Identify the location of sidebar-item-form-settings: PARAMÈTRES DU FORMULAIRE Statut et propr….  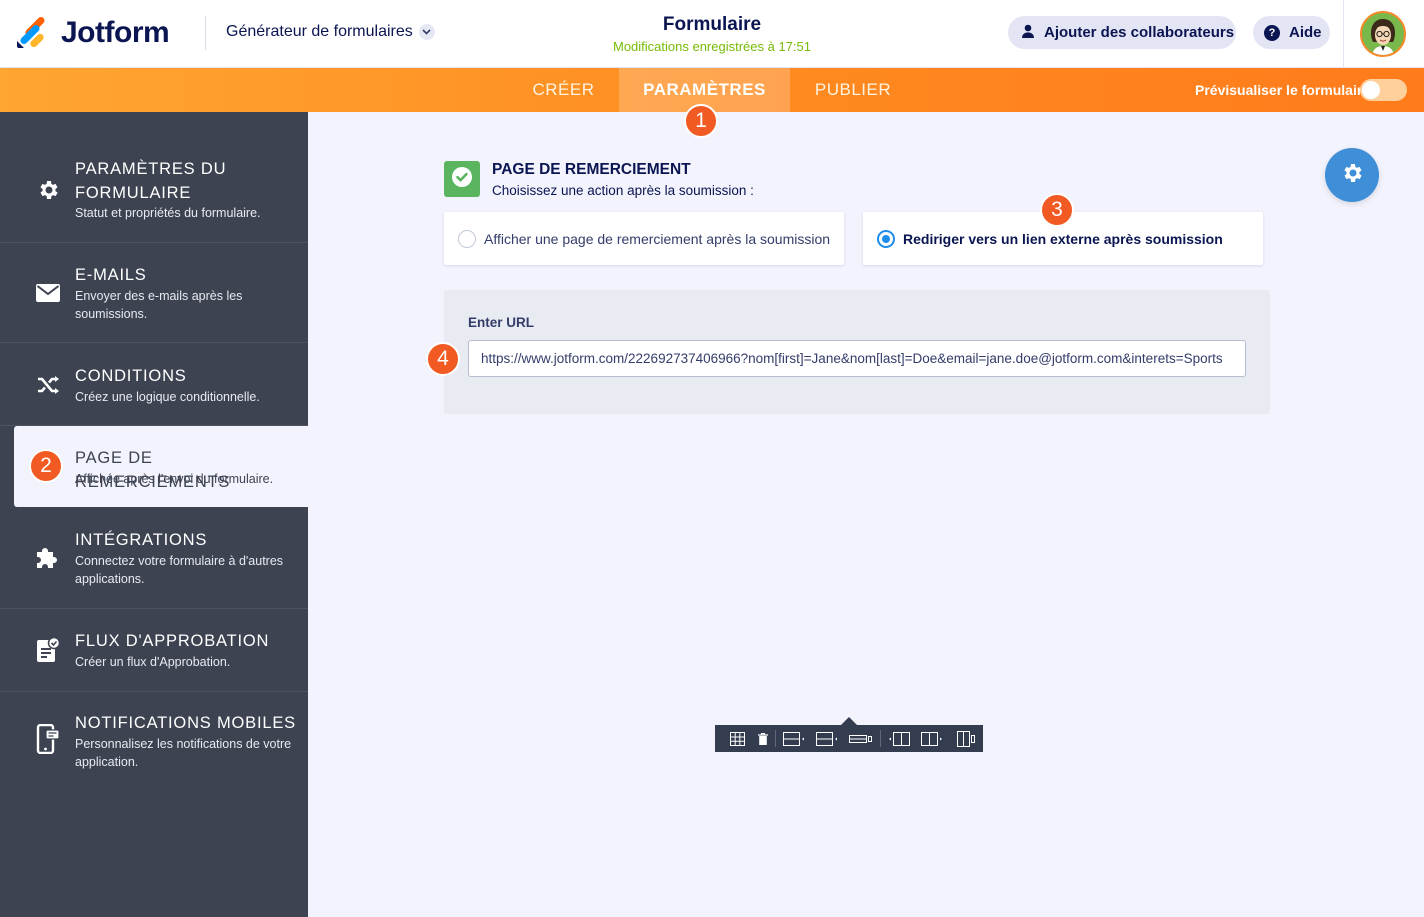
(154, 177).